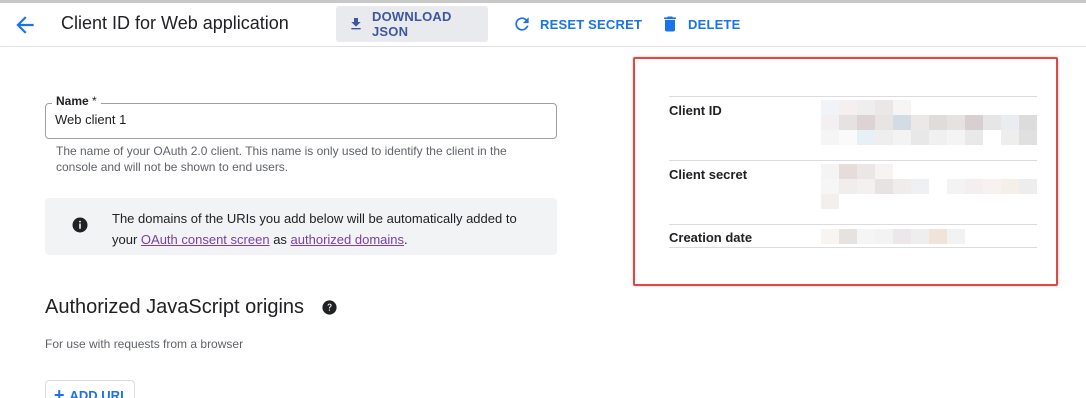 The height and width of the screenshot is (398, 1086). I want to click on client-info-panel: Client ID Client secret Creation date, so click(853, 172).